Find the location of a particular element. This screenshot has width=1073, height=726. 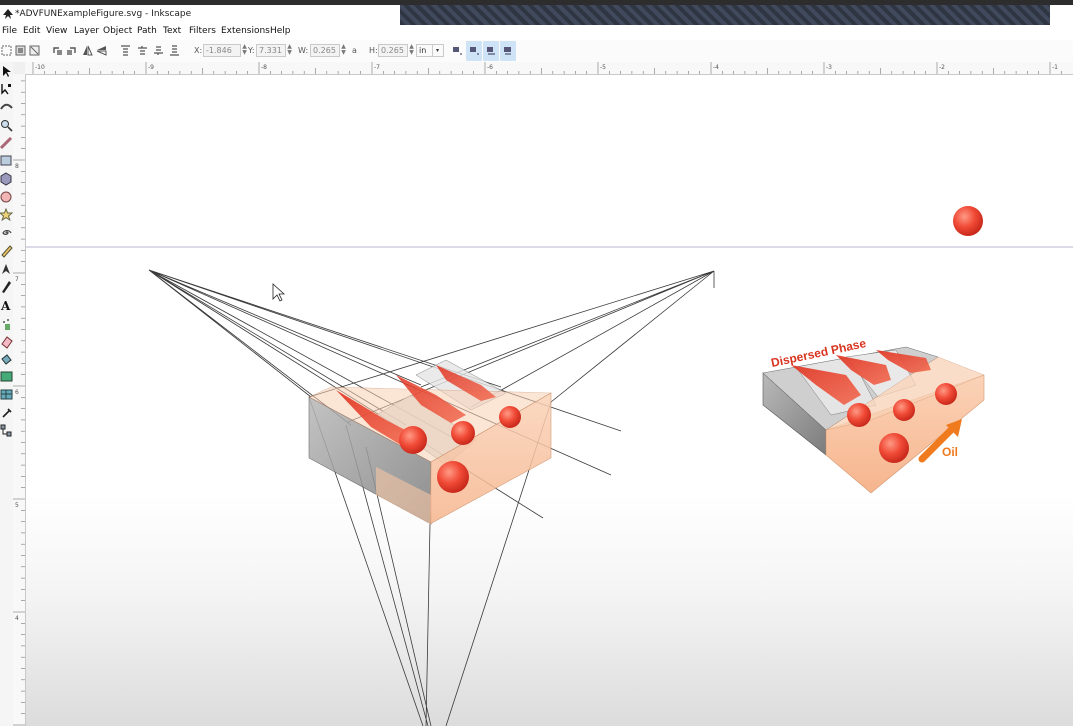

bucket-icon is located at coordinates (6, 360).